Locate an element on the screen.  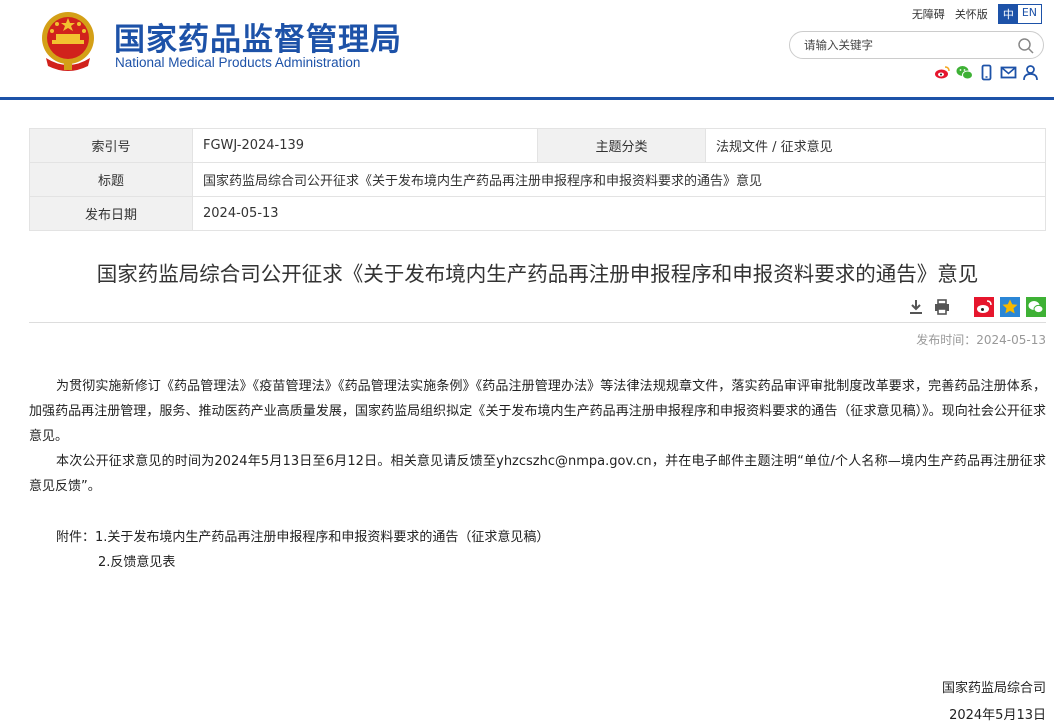
share-qzone-icon is located at coordinates (1010, 307).